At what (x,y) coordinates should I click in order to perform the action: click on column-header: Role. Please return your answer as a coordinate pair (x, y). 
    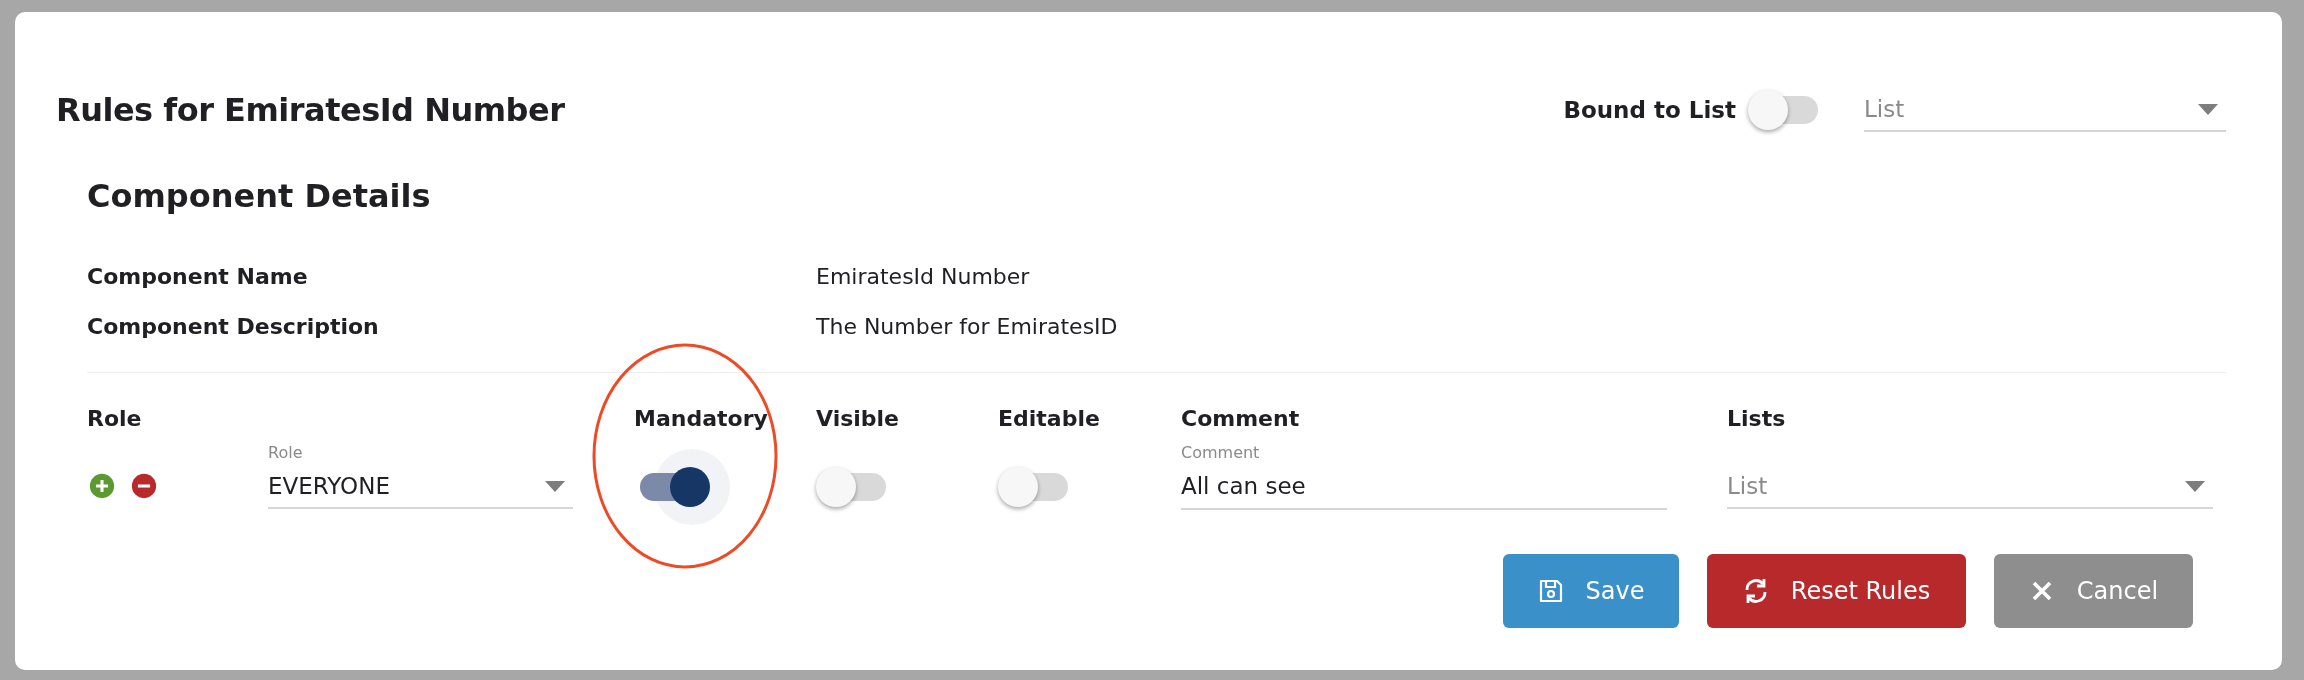
    Looking at the image, I should click on (115, 419).